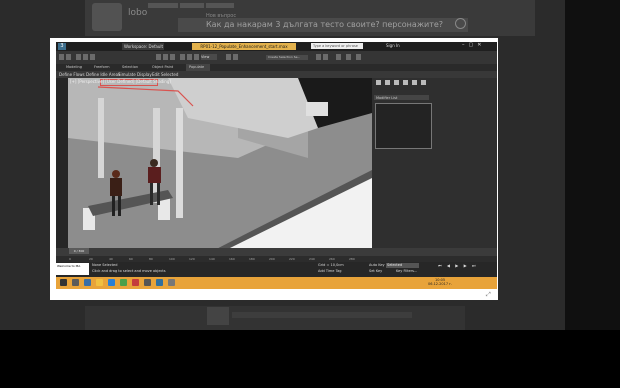 This screenshot has height=388, width=620. I want to click on ruler-tick: 140, so click(212, 259).